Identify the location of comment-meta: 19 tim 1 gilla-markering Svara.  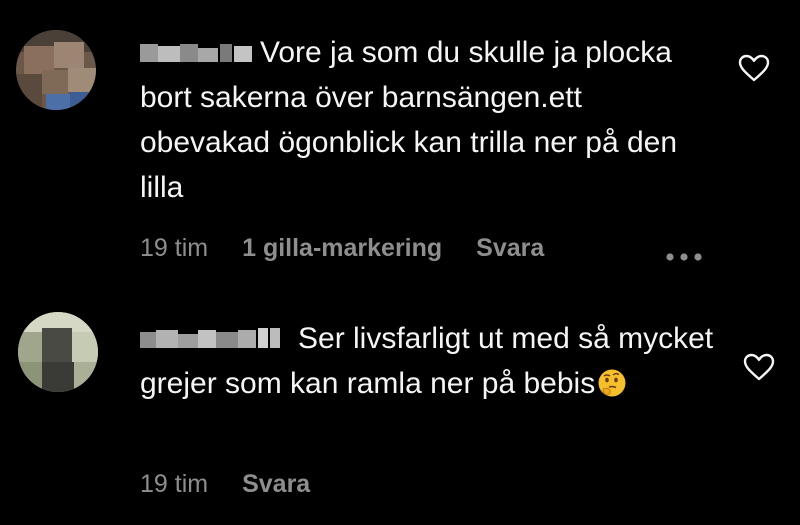
(342, 248).